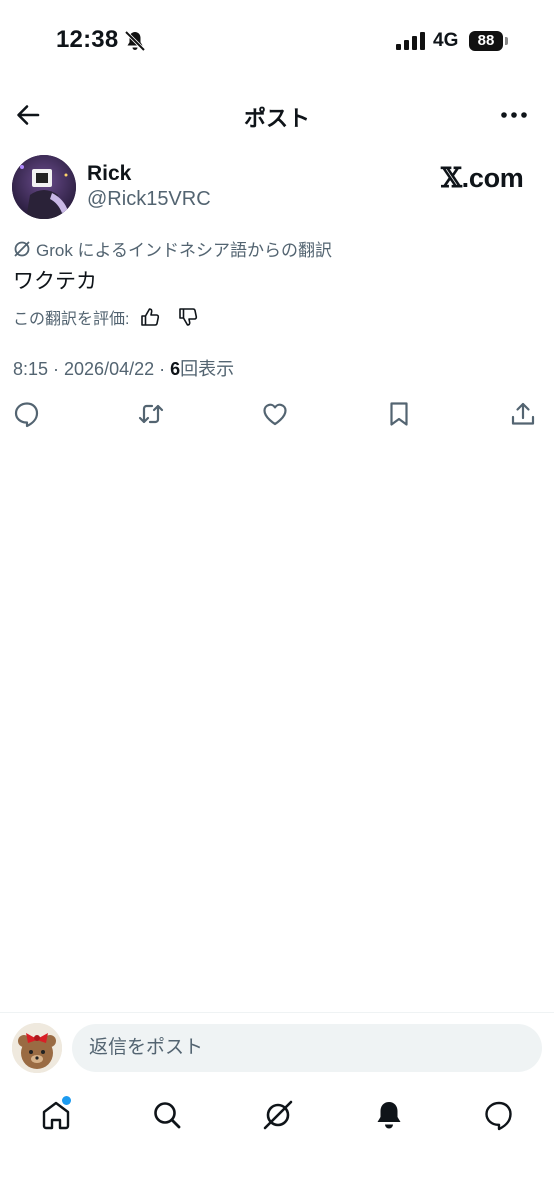  What do you see at coordinates (71, 319) in the screenshot?
I see `rate-translation-label: この翻訳を評価:` at bounding box center [71, 319].